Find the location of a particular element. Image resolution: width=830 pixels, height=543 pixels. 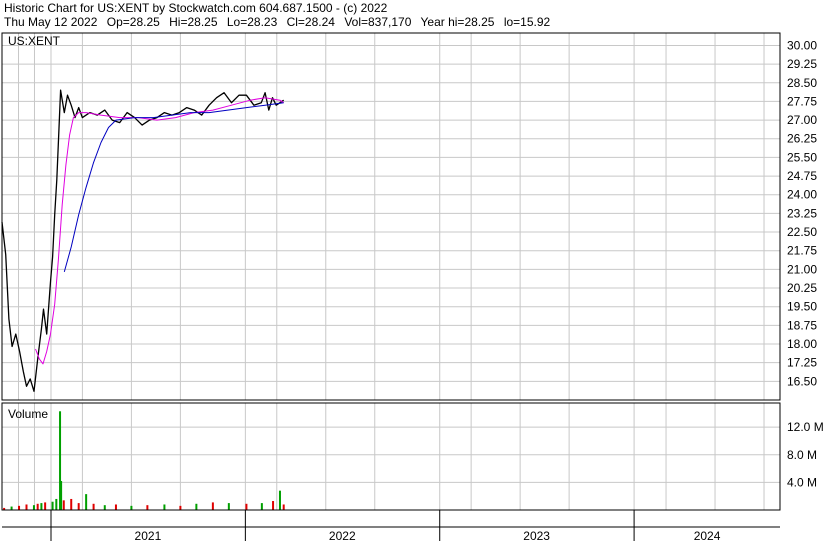

year-label: 2024 is located at coordinates (707, 536).